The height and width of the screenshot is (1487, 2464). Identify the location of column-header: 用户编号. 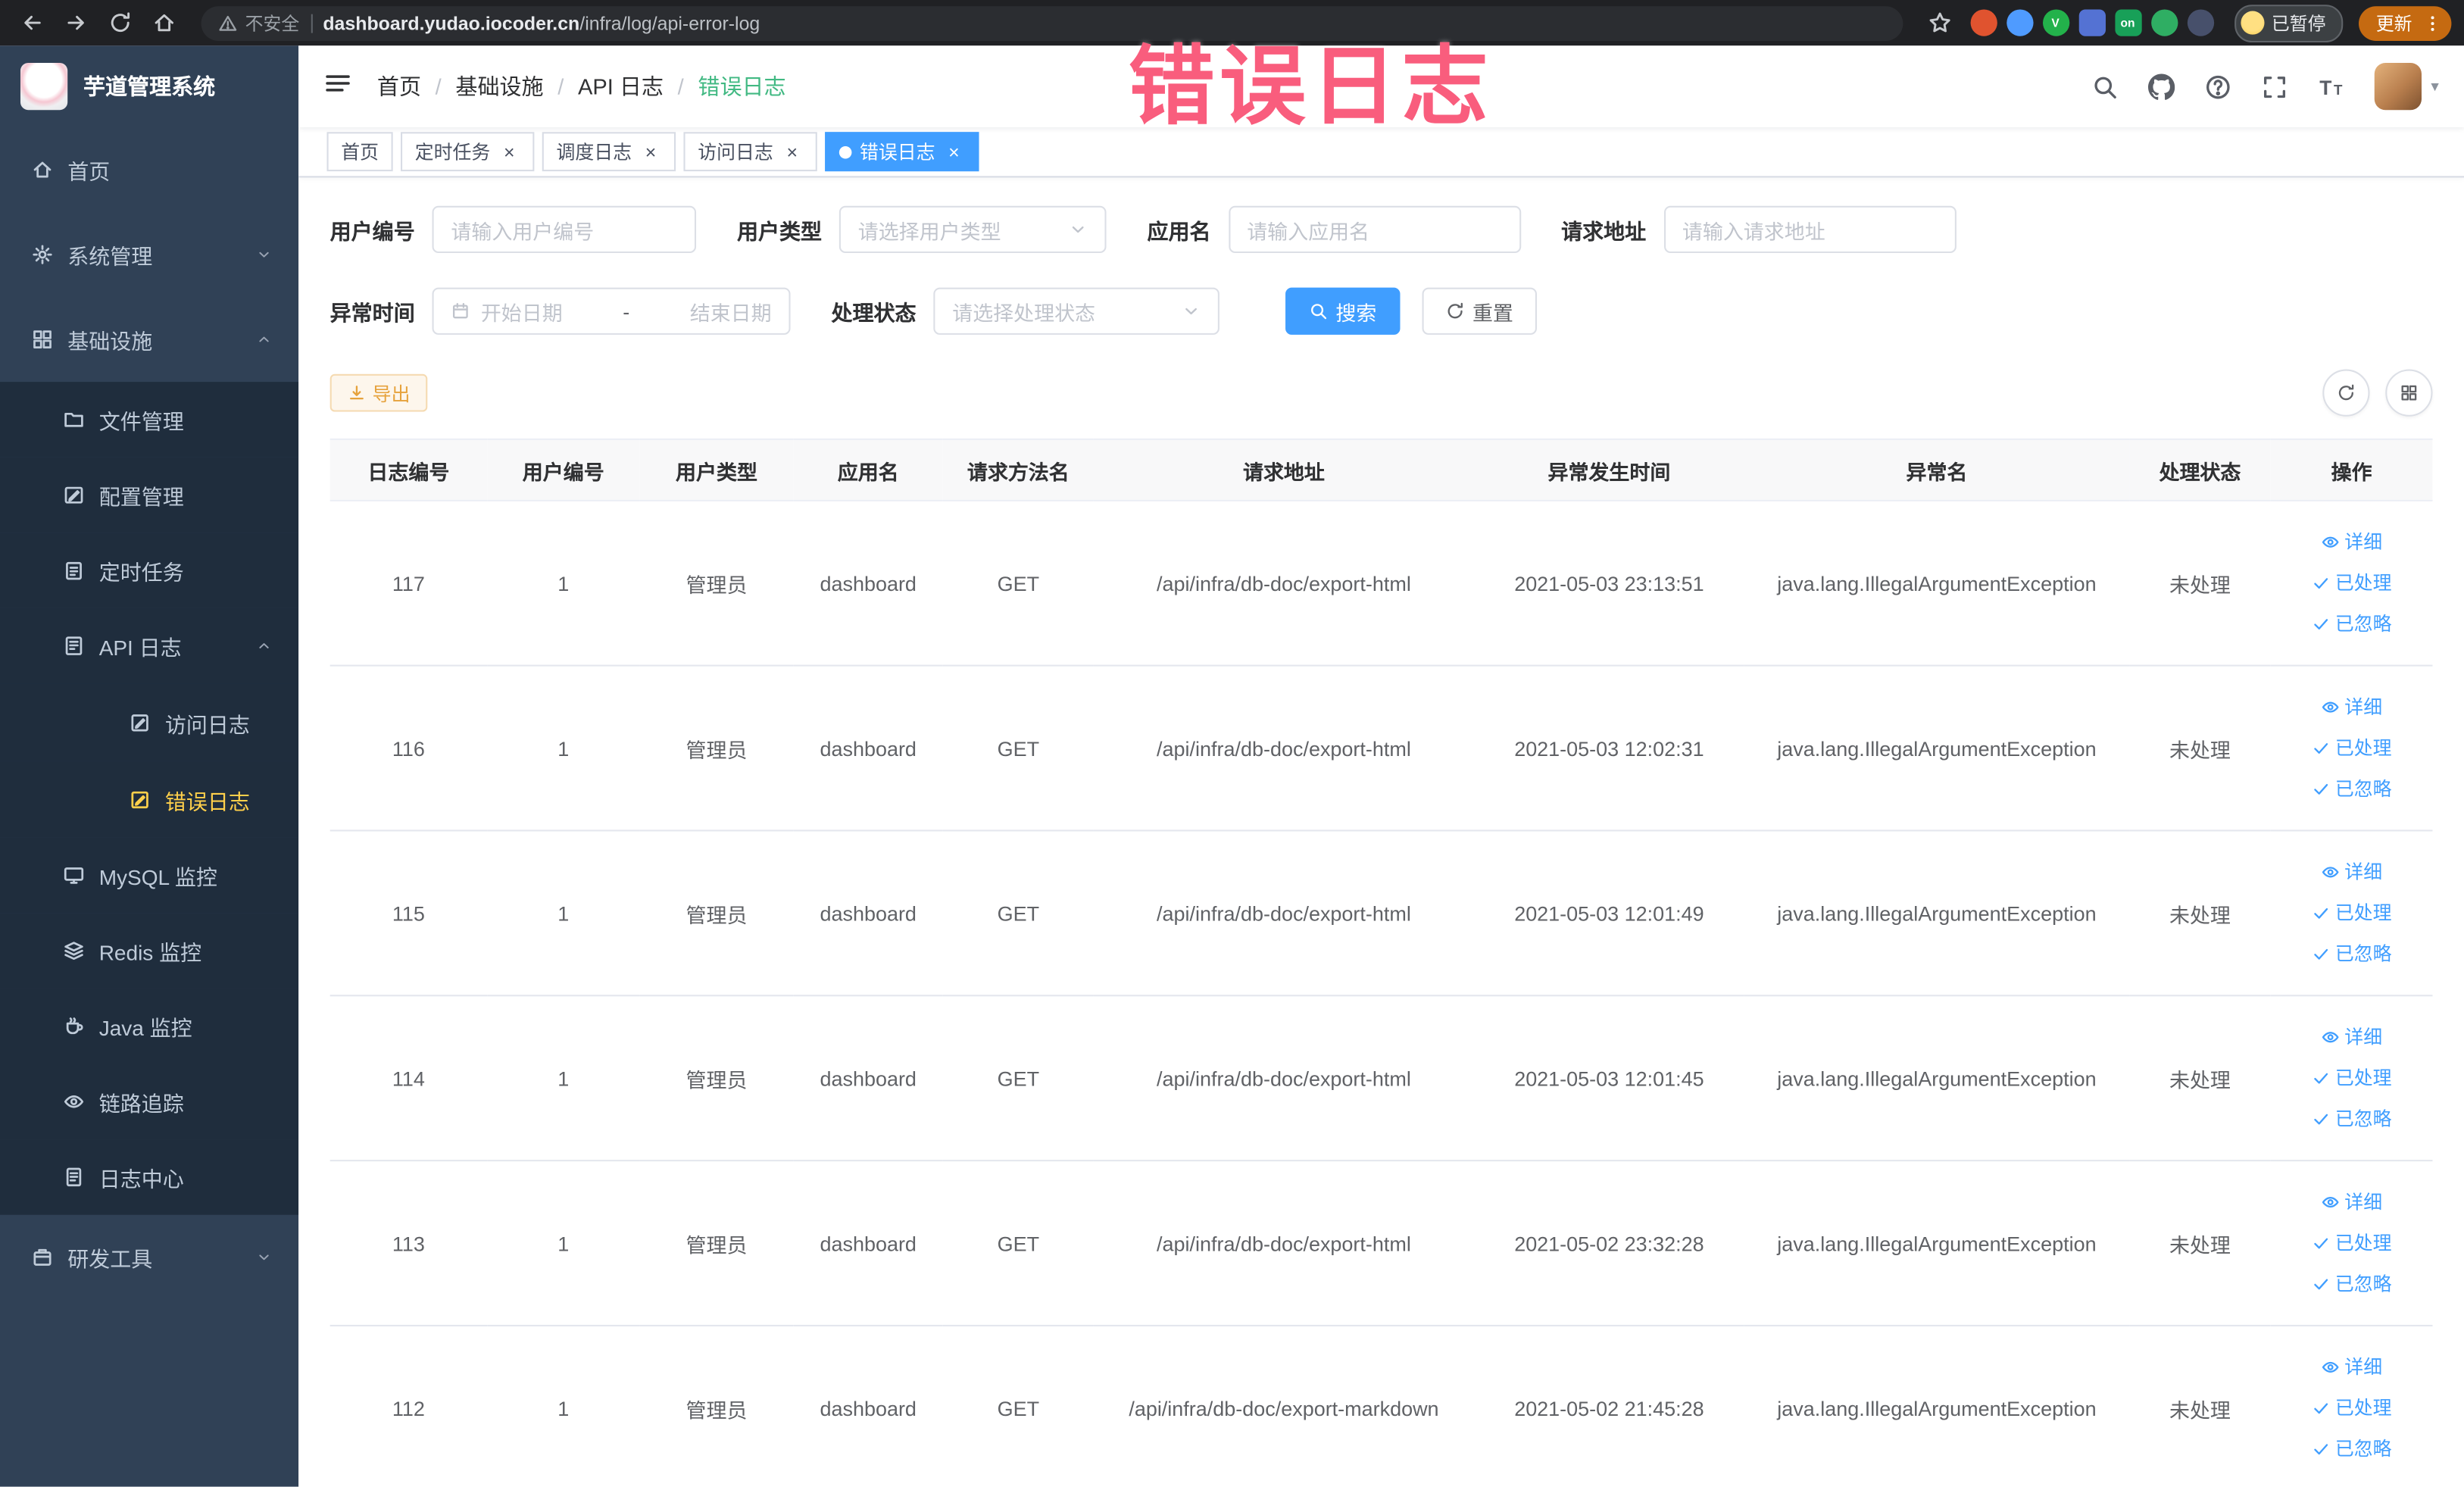
(563, 469).